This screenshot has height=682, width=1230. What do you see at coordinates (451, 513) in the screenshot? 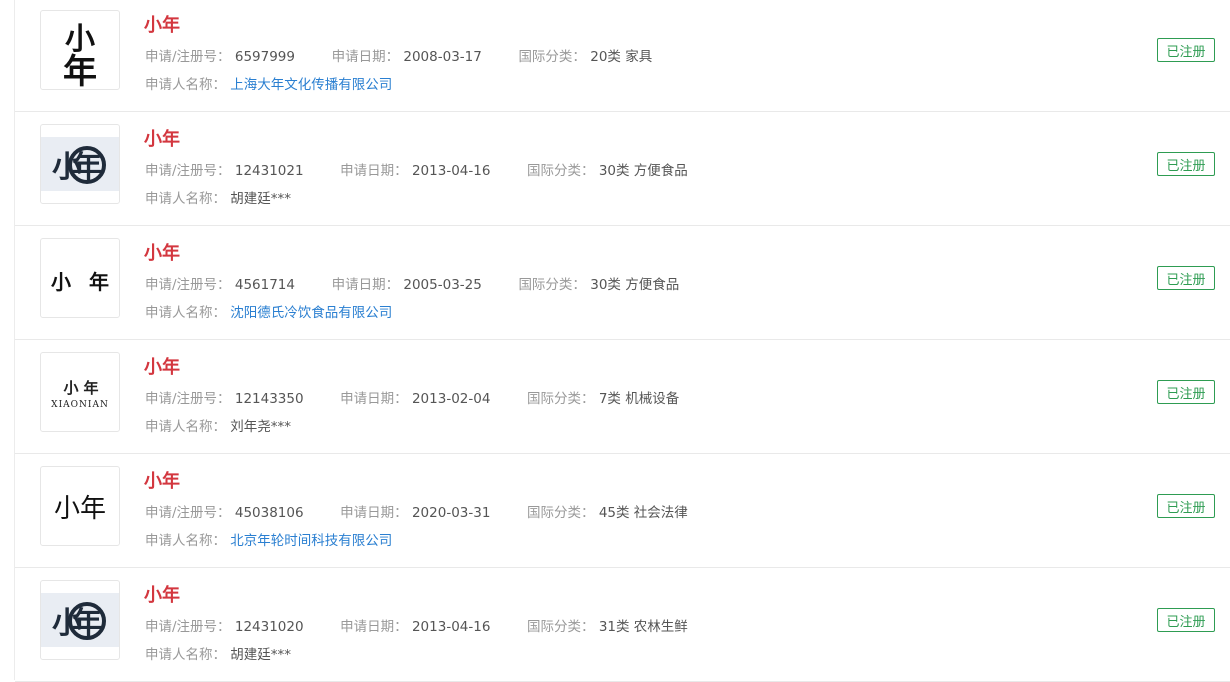
I see `apply-date-value: 2020-03-31` at bounding box center [451, 513].